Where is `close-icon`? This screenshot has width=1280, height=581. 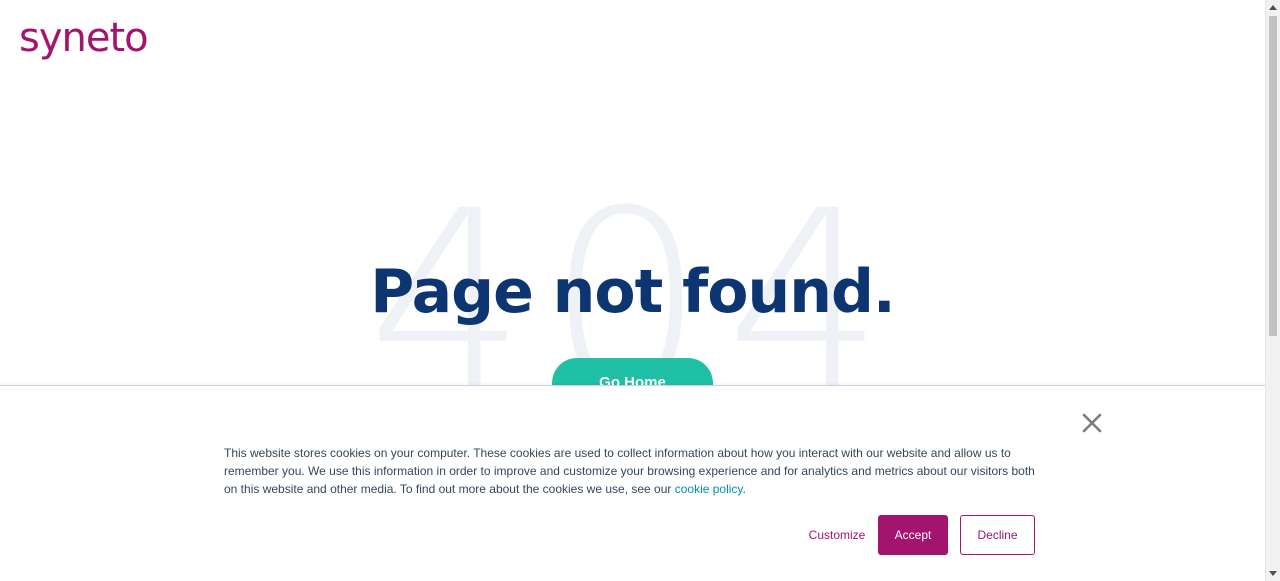 close-icon is located at coordinates (1092, 423).